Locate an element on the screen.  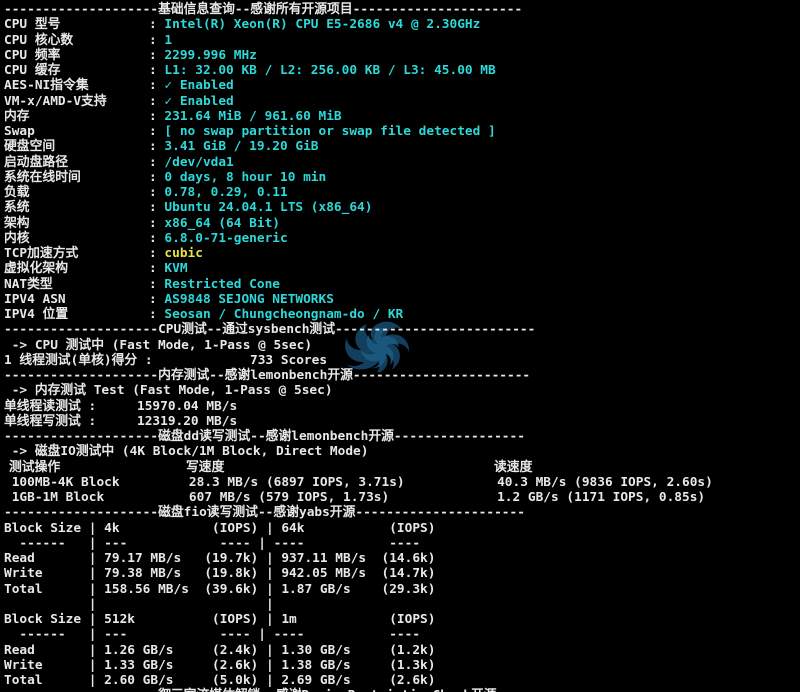
field-value: KVM is located at coordinates (176, 269).